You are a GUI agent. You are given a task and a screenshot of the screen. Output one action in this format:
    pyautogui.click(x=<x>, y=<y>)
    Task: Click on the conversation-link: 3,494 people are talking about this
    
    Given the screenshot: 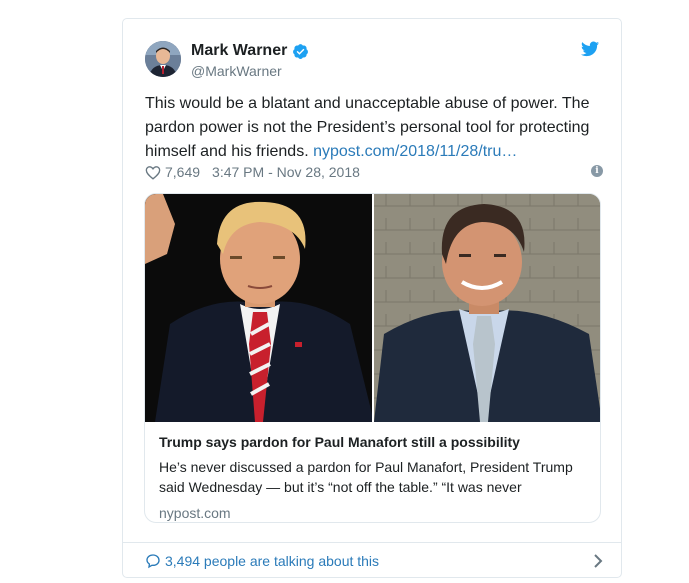 What is the action you would take?
    pyautogui.click(x=374, y=561)
    